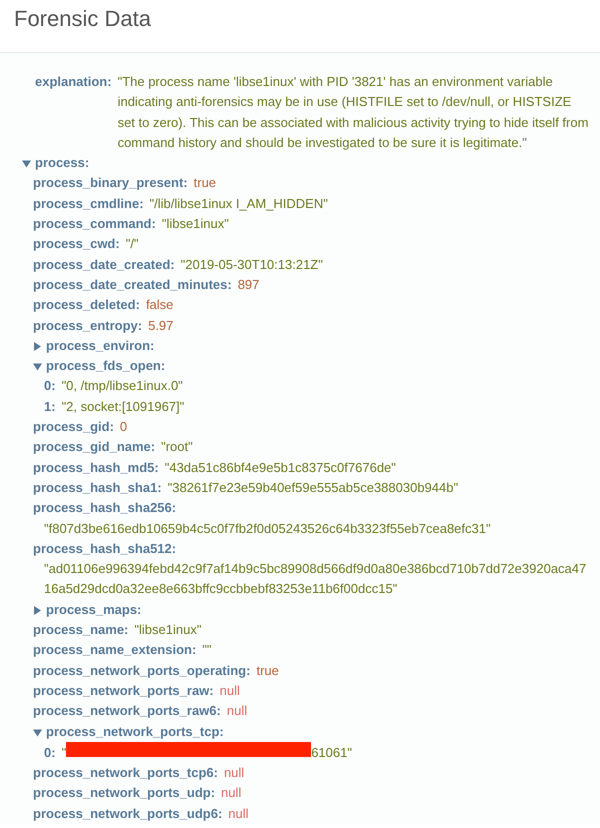 The width and height of the screenshot is (600, 828). I want to click on property-value: 0, so click(124, 427).